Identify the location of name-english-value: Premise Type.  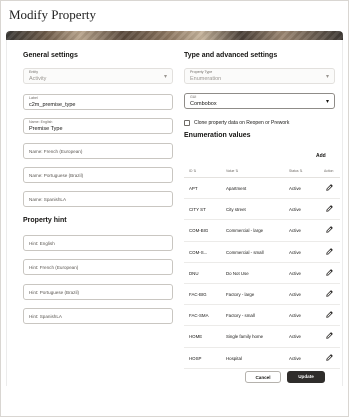
(46, 129).